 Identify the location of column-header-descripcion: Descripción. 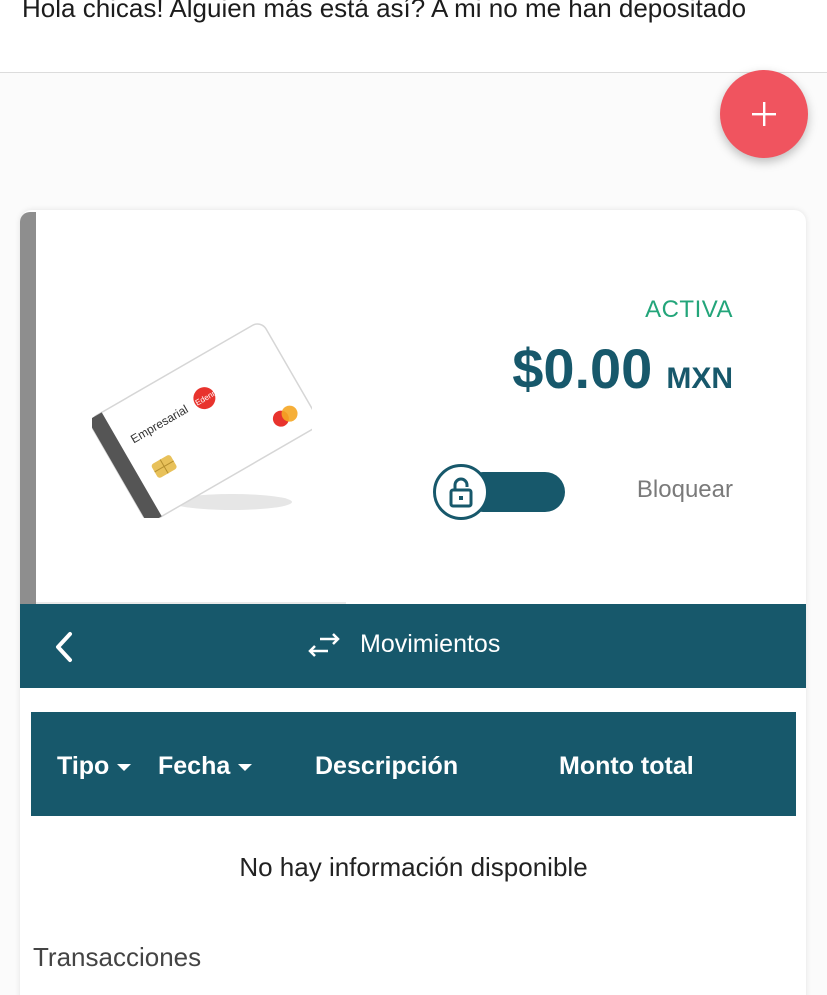
(386, 766).